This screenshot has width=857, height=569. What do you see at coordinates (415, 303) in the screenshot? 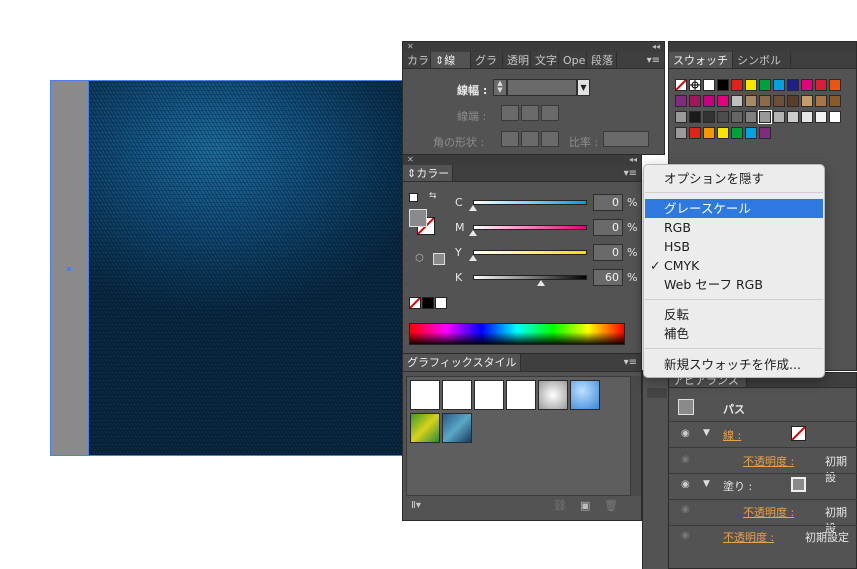
I see `none-color-button` at bounding box center [415, 303].